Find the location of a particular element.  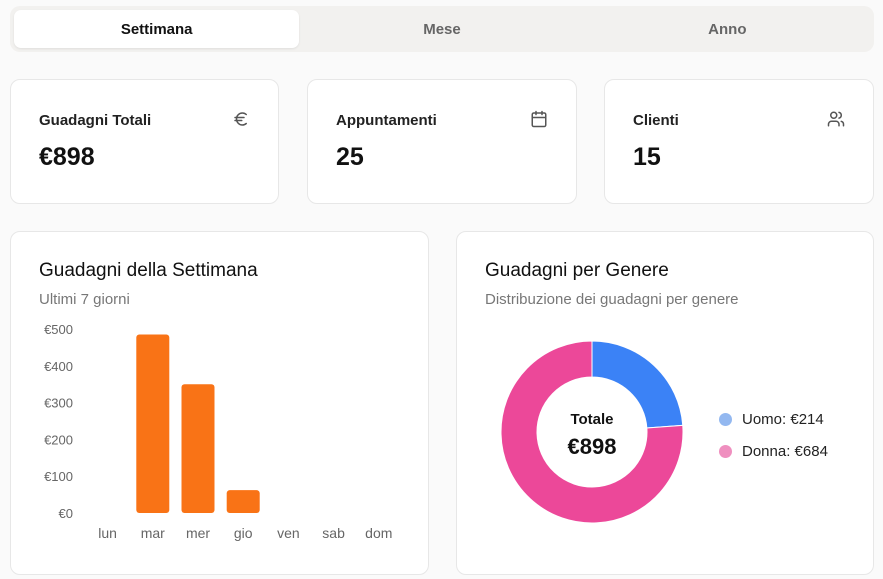

stat-label: Appuntamenti is located at coordinates (386, 120).